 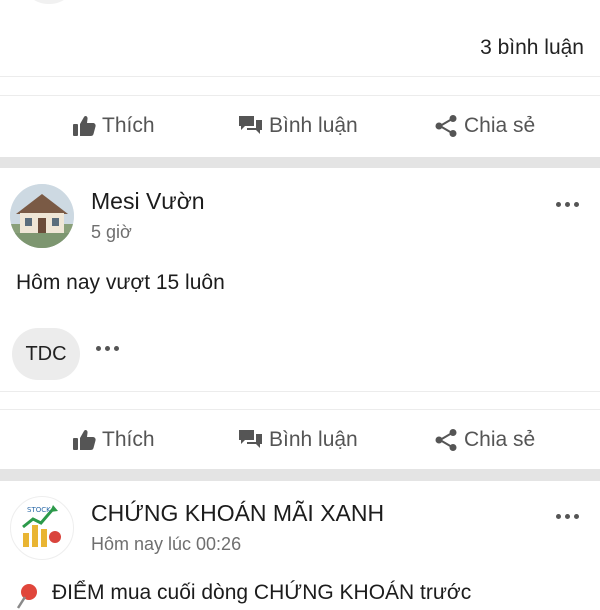 I want to click on pin-icon, so click(x=26, y=596).